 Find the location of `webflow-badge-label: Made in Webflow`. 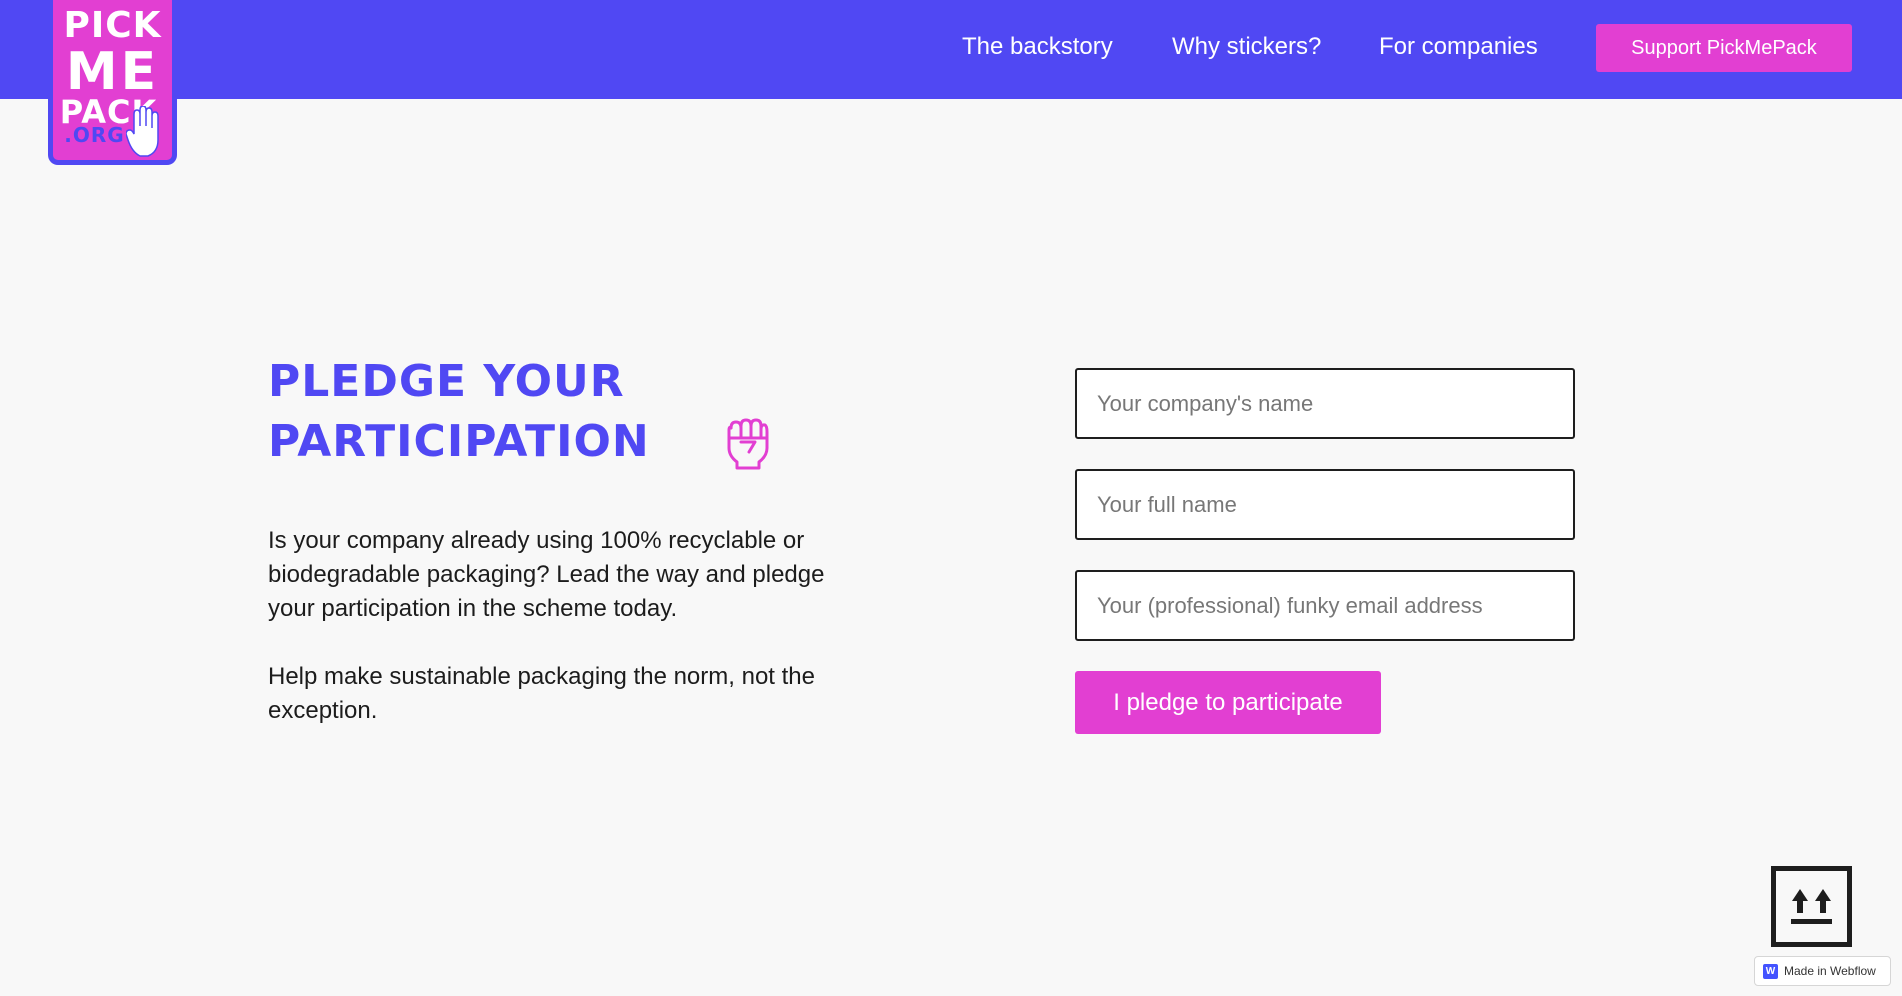

webflow-badge-label: Made in Webflow is located at coordinates (1830, 971).